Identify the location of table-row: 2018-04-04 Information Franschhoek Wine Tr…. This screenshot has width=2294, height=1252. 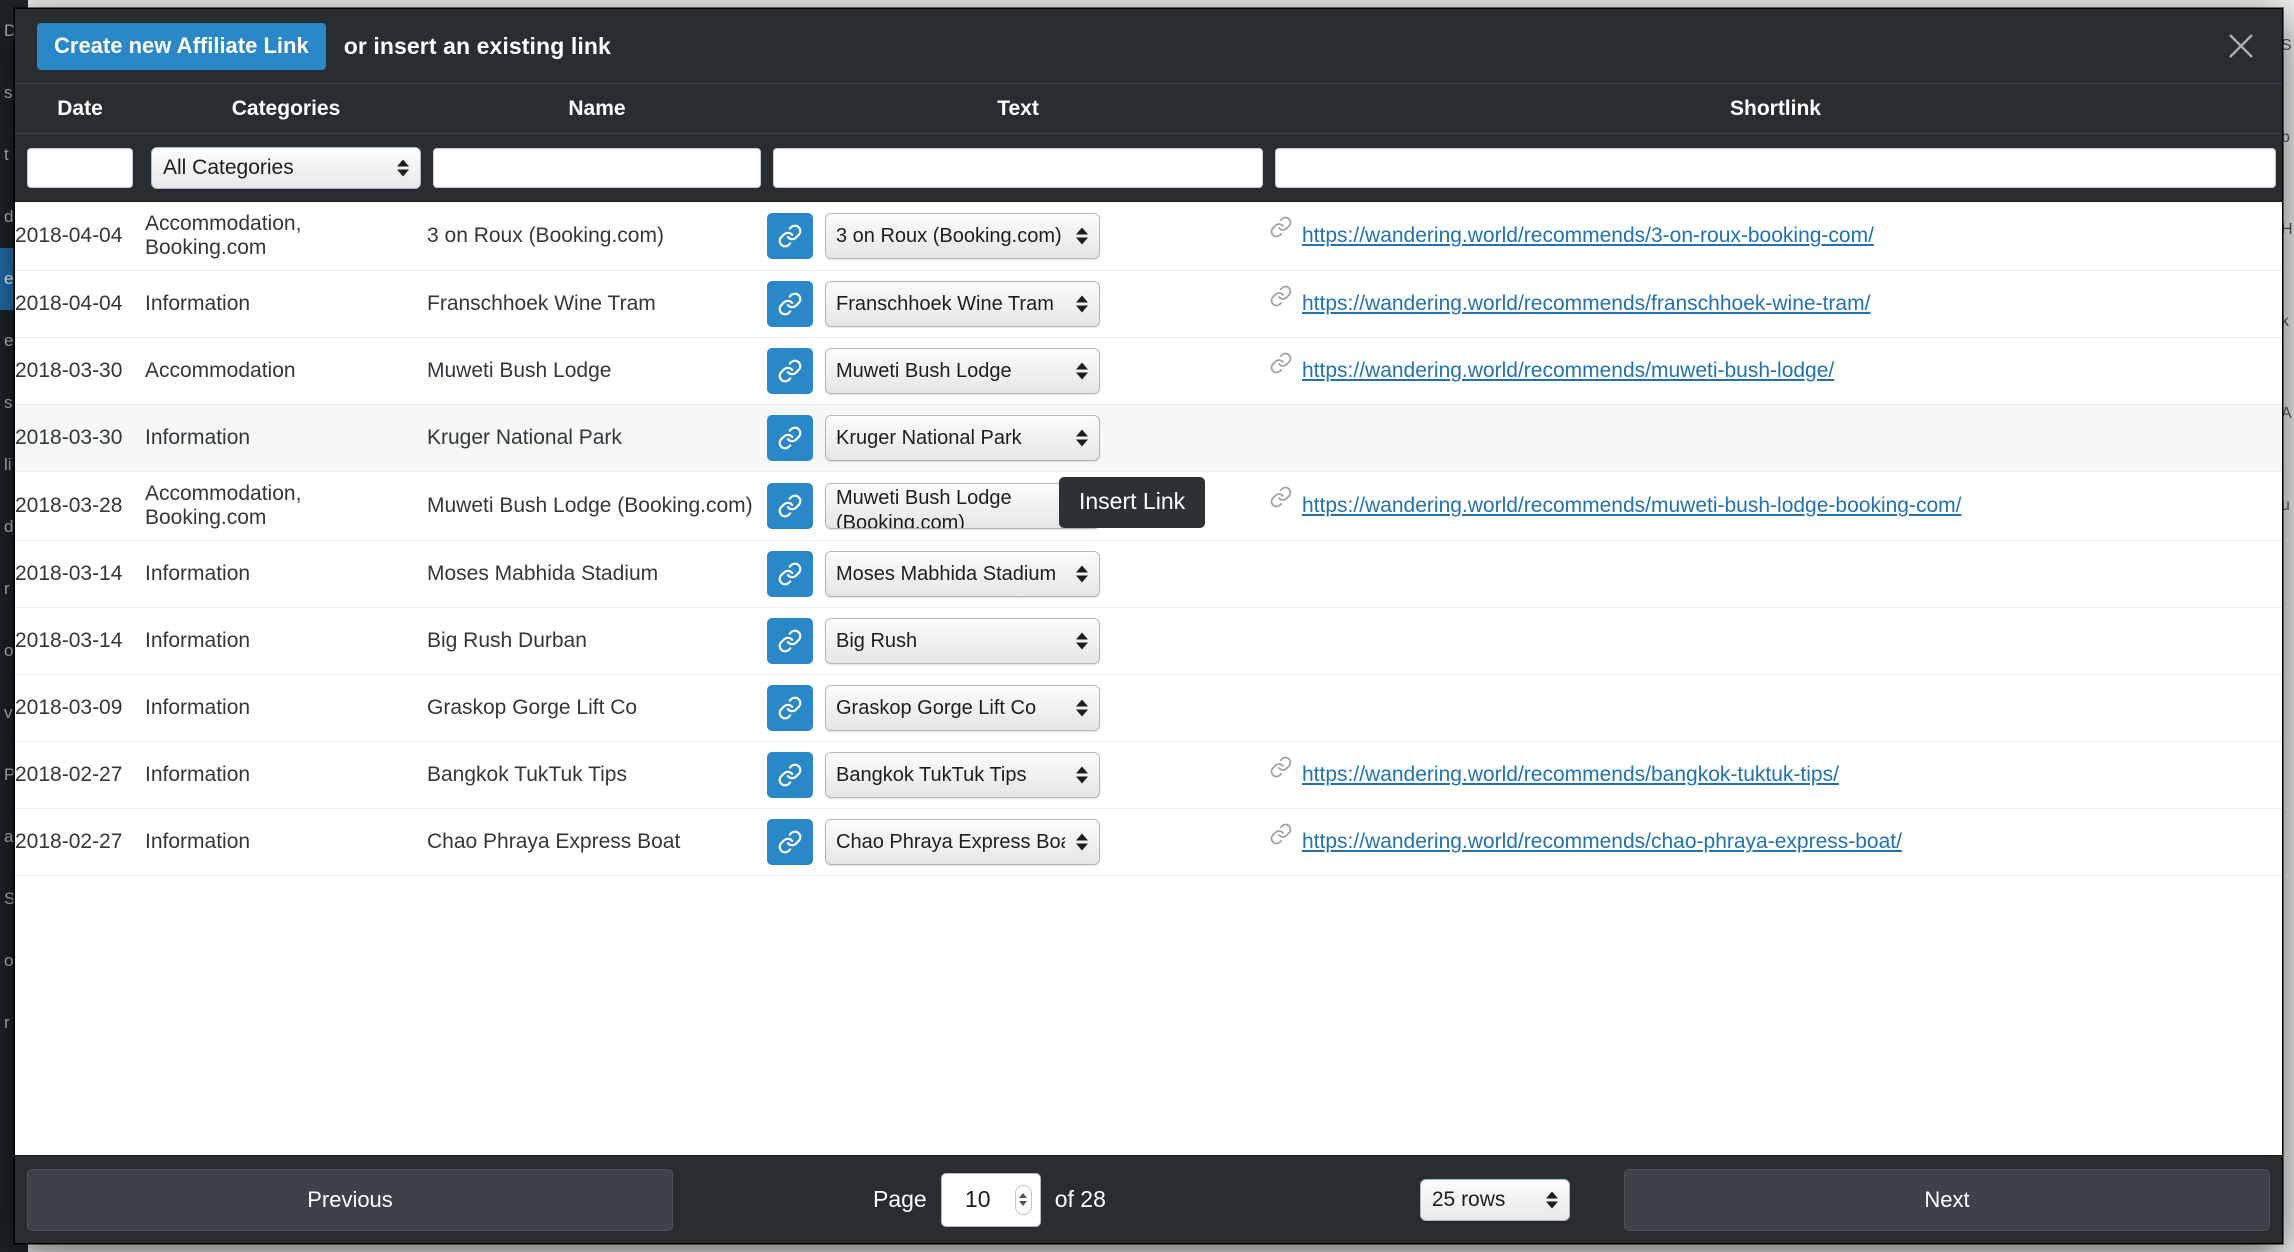
(1148, 304).